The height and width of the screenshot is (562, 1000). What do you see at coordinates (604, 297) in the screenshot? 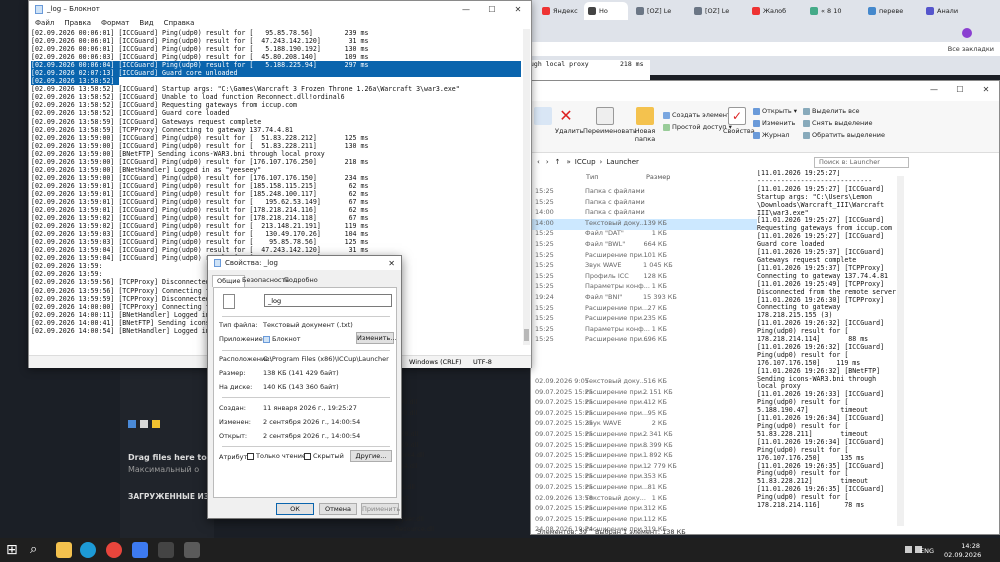
I see `file-type: Файл "BNI"` at bounding box center [604, 297].